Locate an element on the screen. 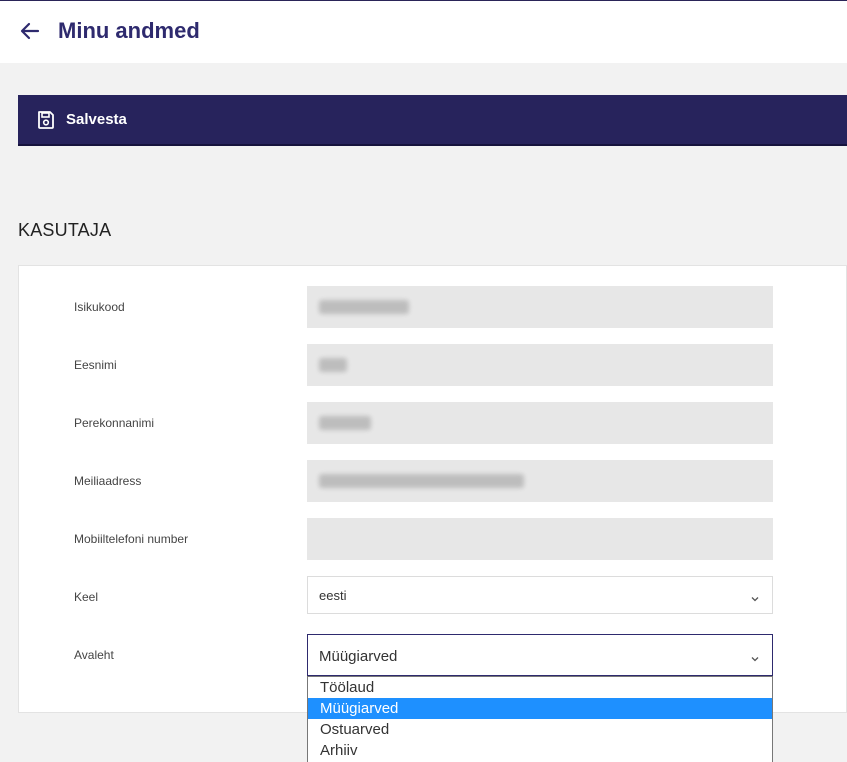  save-label: Salvesta is located at coordinates (96, 119).